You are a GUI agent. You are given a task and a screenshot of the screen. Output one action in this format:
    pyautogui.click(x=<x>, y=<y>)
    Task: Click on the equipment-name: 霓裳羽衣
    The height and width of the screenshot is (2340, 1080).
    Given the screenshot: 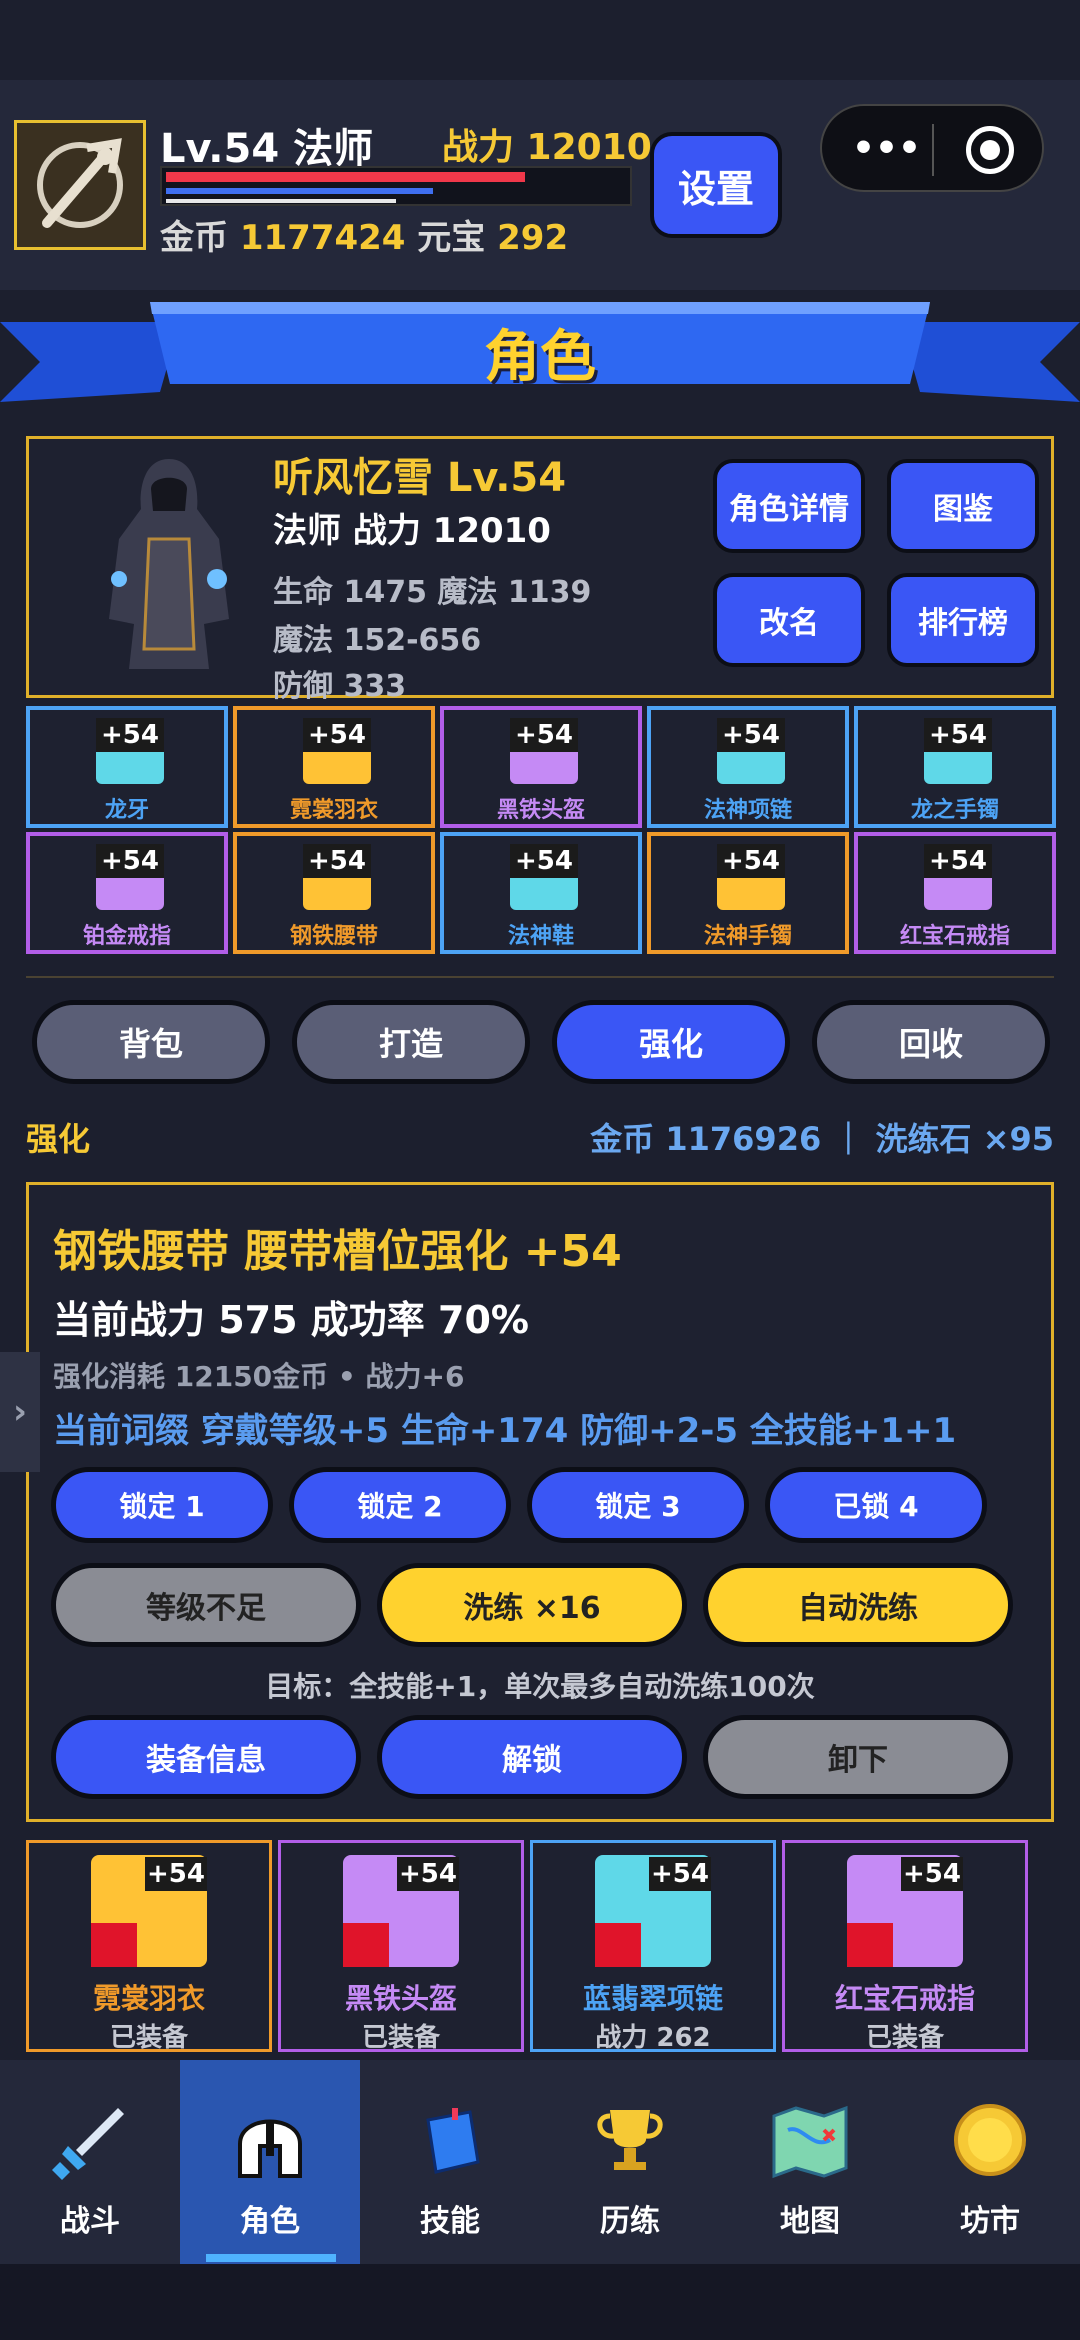 What is the action you would take?
    pyautogui.click(x=333, y=810)
    